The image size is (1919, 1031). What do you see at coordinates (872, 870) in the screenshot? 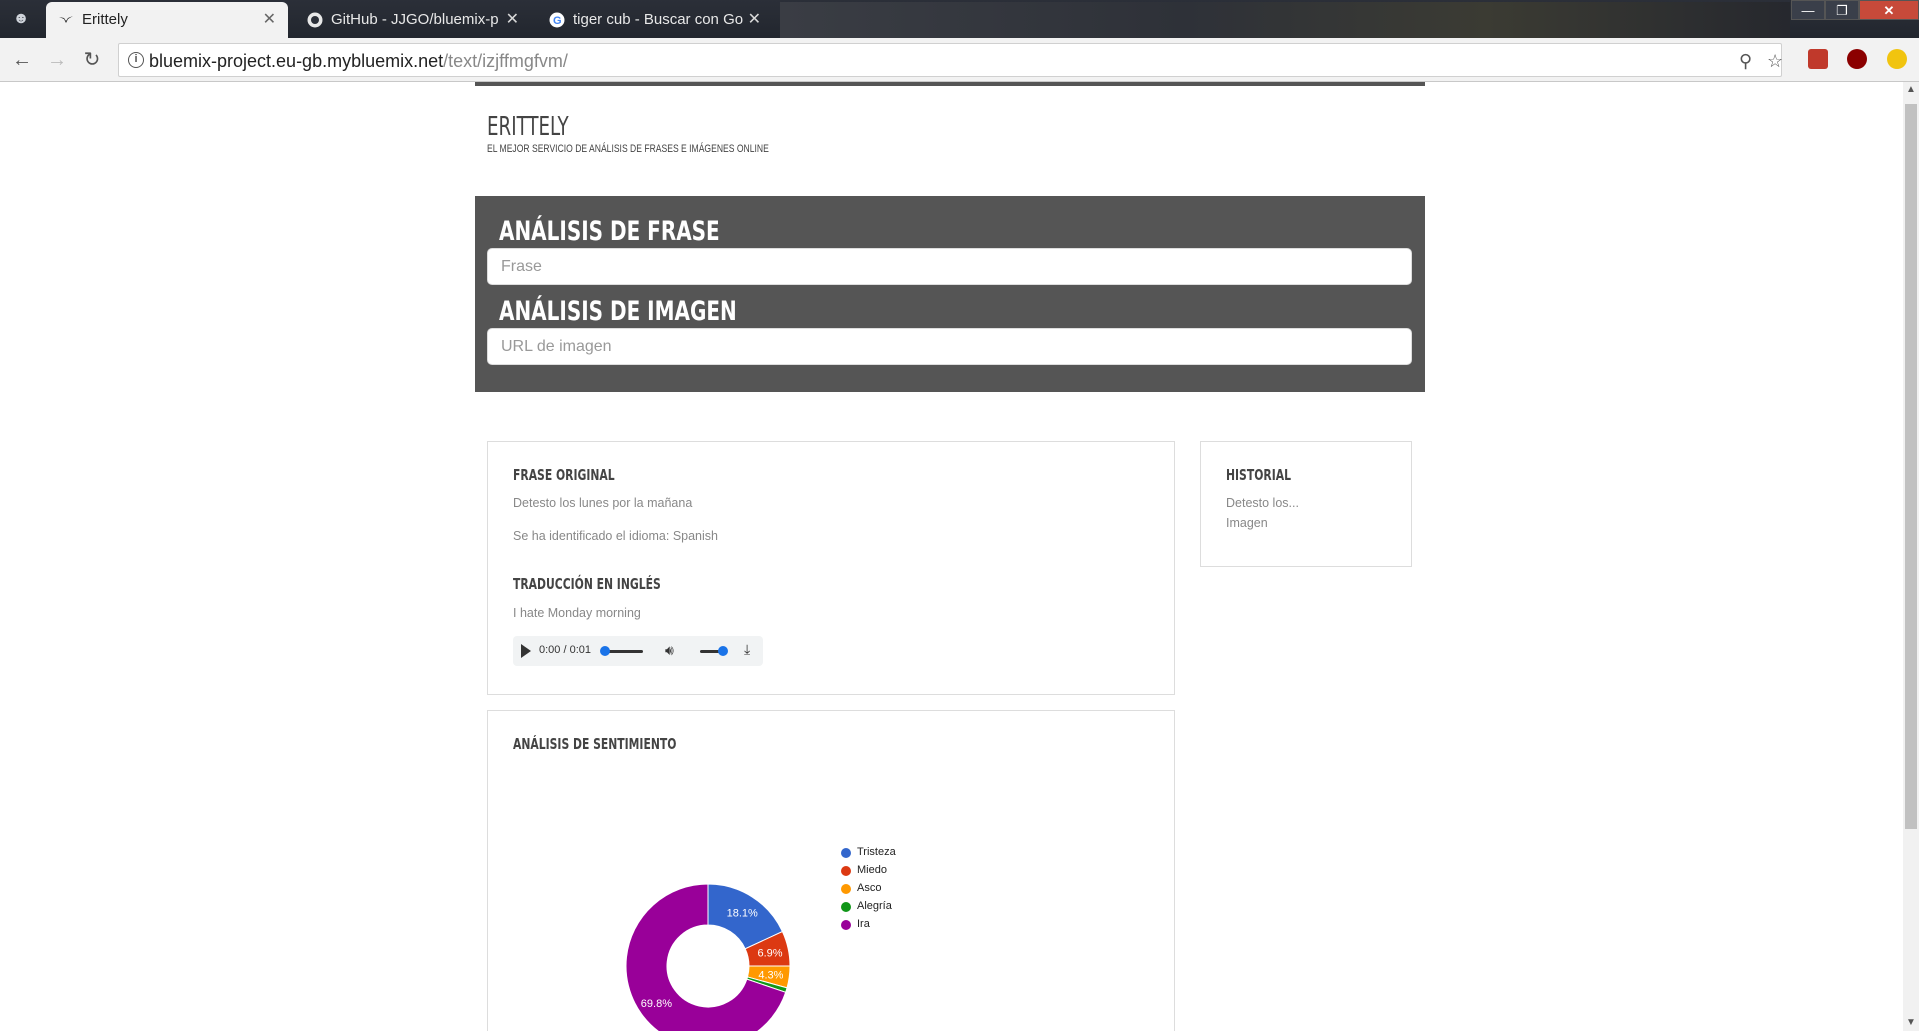
I see `legend-label: Miedo` at bounding box center [872, 870].